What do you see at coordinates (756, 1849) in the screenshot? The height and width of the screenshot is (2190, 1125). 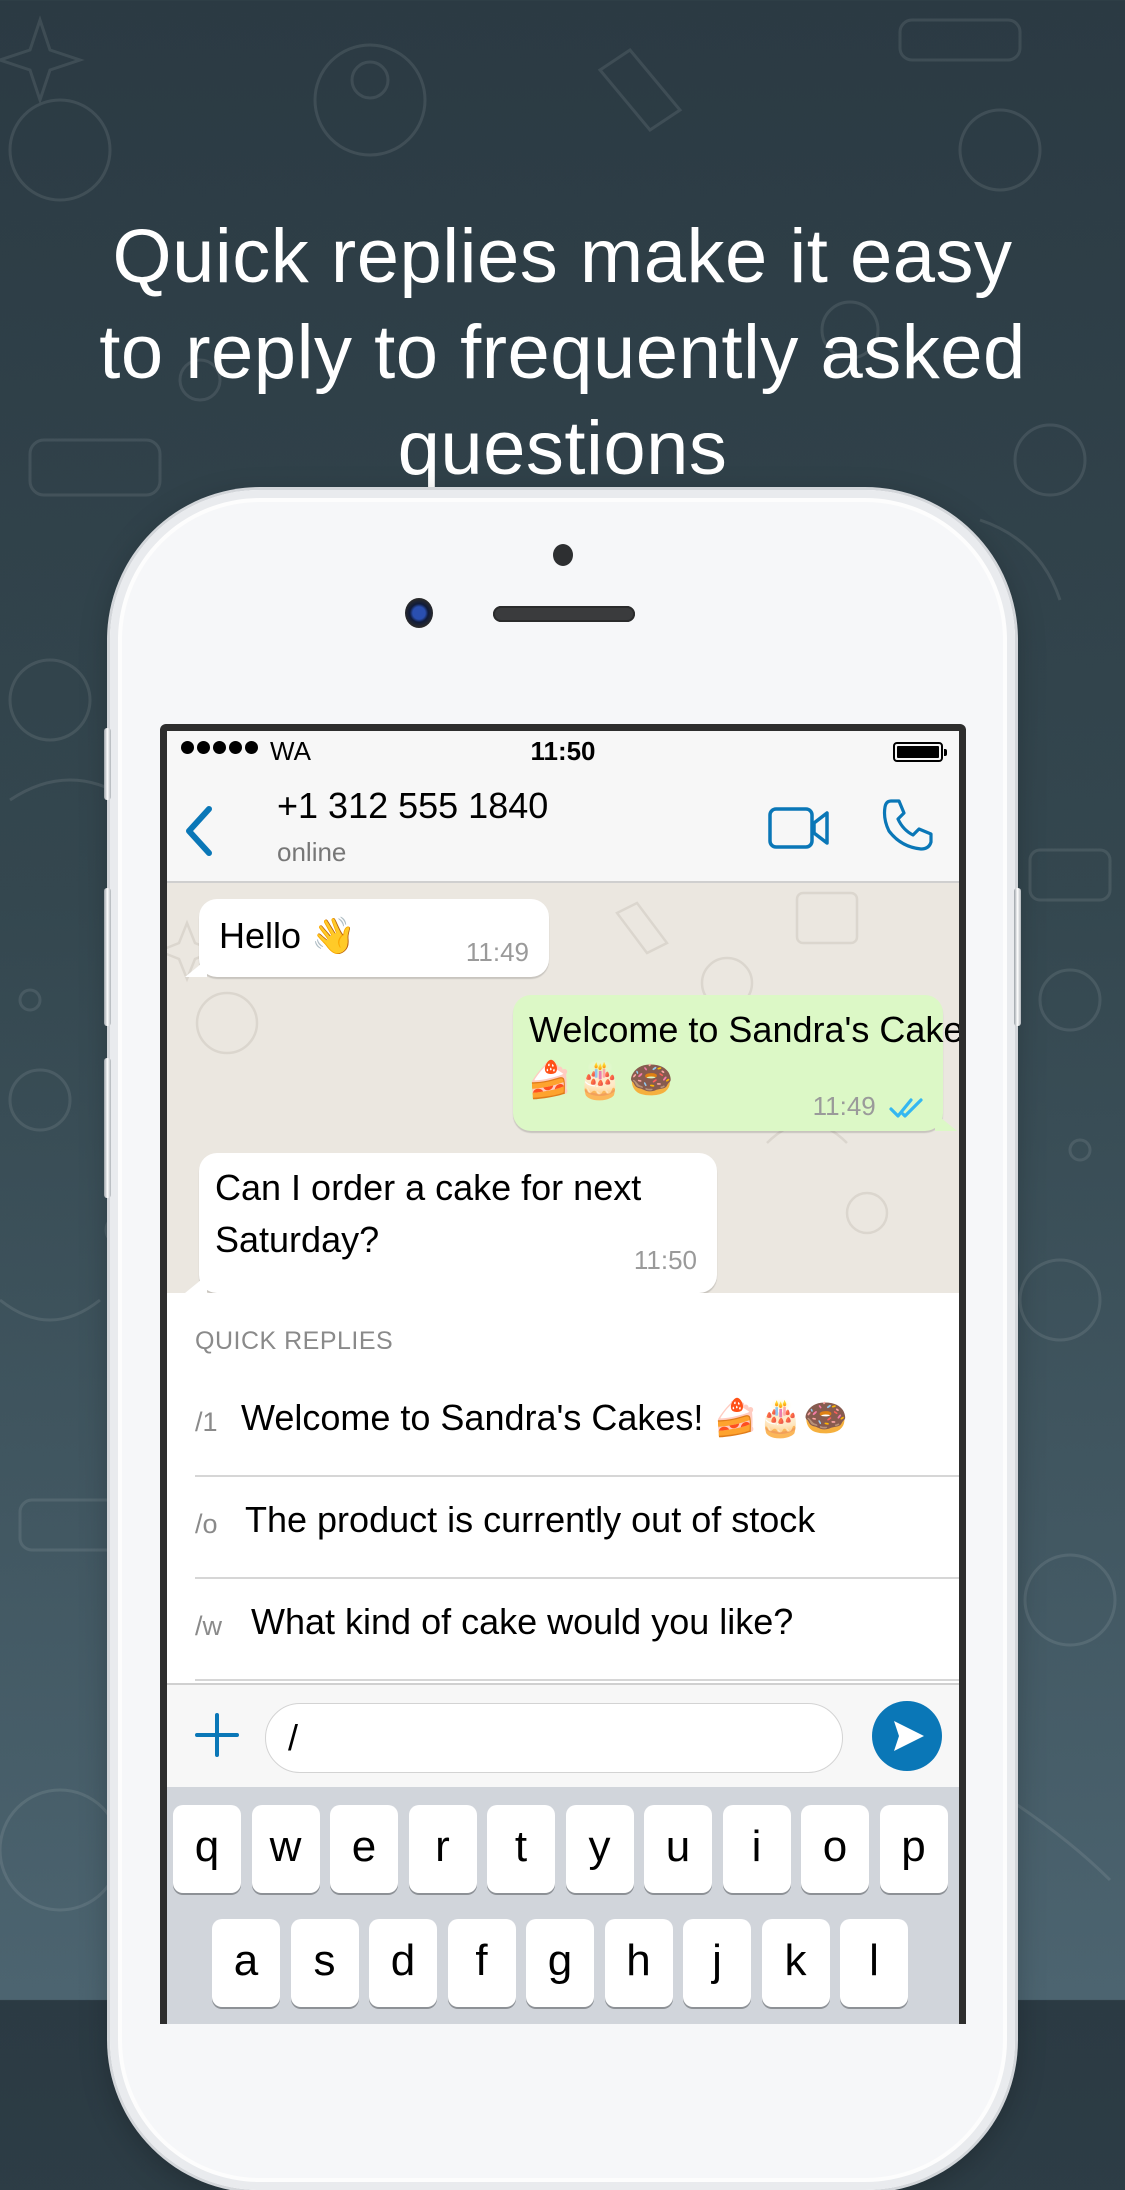 I see `key-i: i` at bounding box center [756, 1849].